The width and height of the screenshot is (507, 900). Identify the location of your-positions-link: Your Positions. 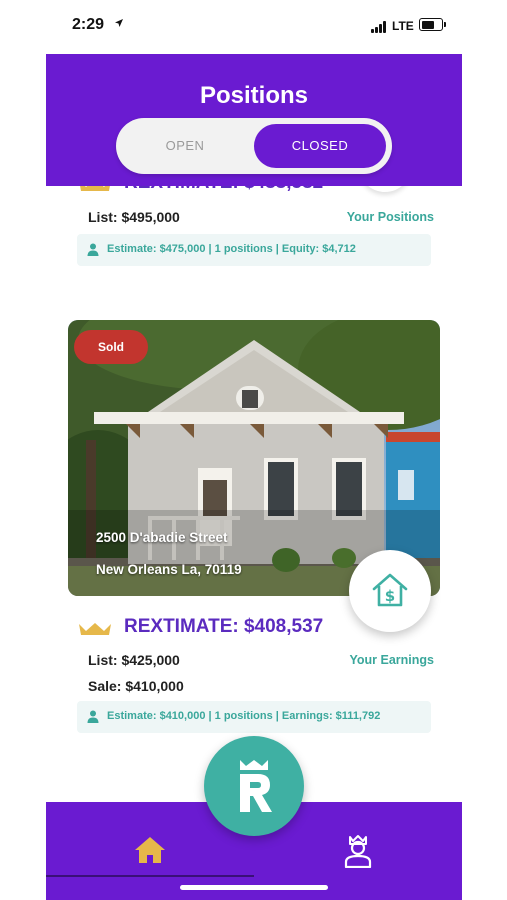
(390, 217).